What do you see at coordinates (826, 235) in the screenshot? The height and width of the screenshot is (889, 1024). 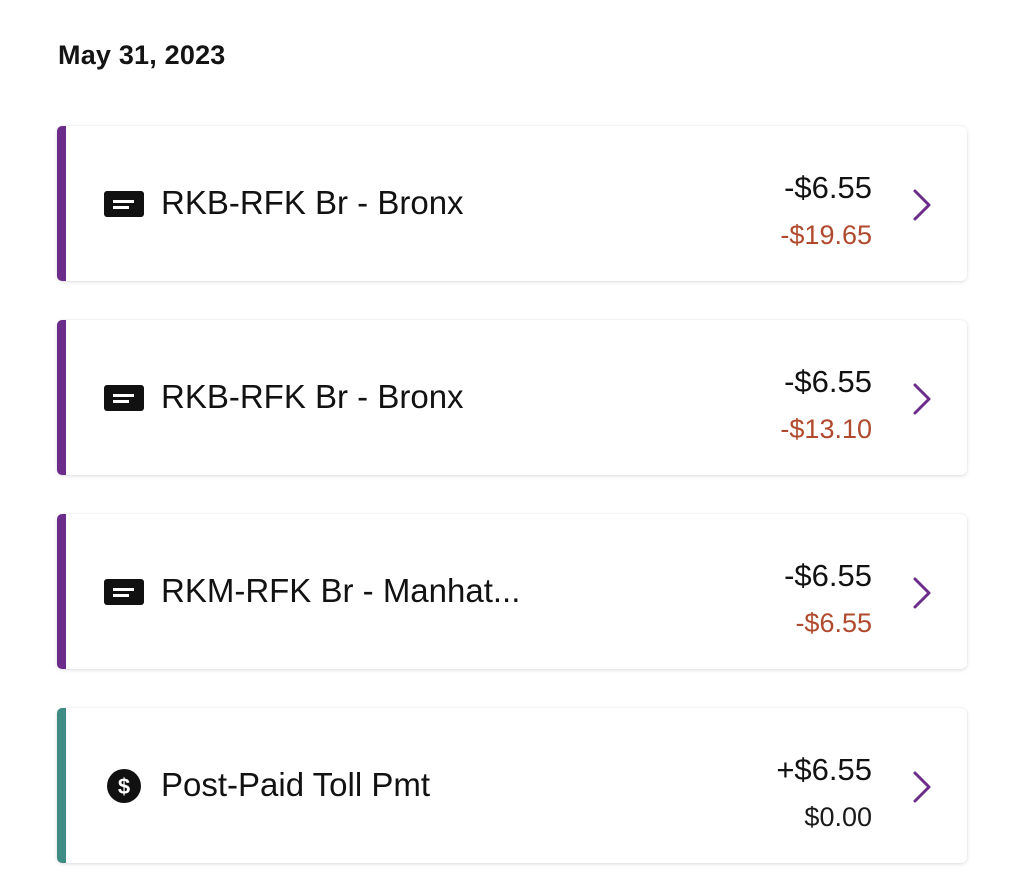 I see `running-balance: -$19.65` at bounding box center [826, 235].